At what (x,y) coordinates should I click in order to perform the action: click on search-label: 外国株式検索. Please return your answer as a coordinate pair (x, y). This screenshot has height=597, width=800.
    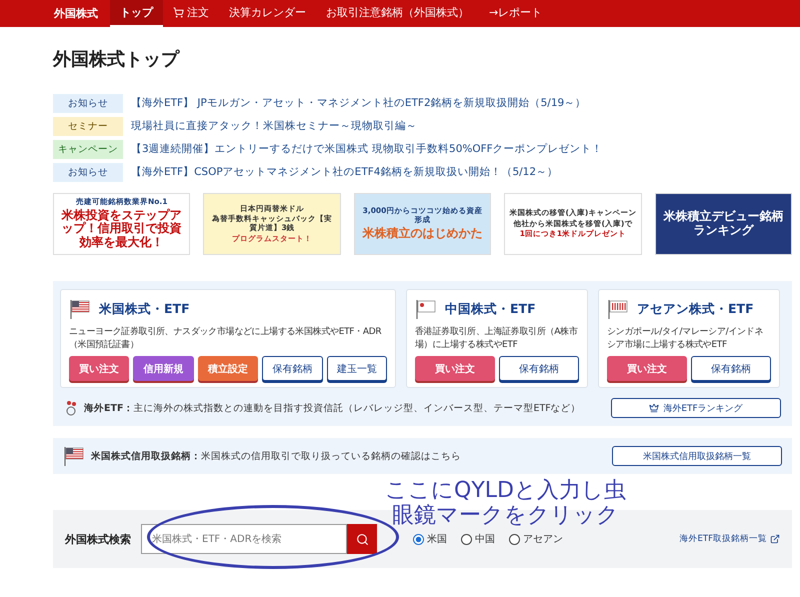
    Looking at the image, I should click on (98, 539).